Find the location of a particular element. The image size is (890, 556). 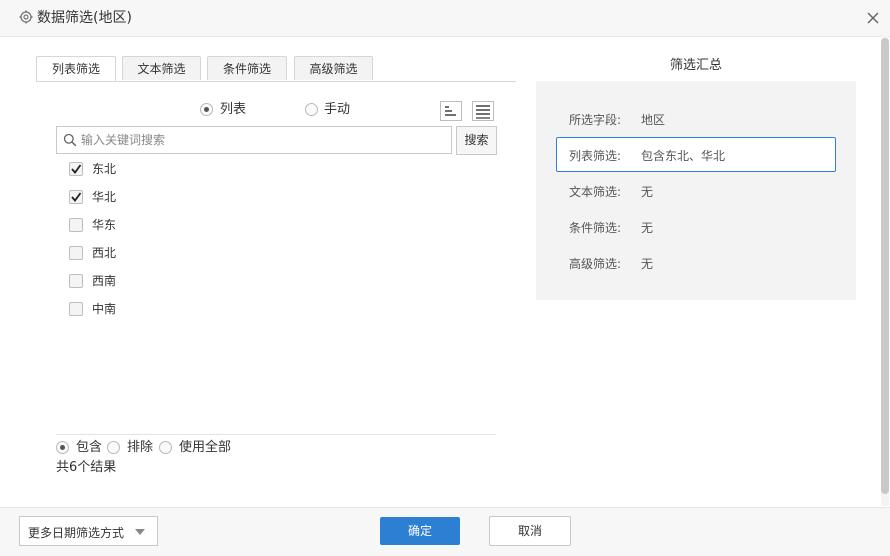

scrollbar-thumb is located at coordinates (885, 266).